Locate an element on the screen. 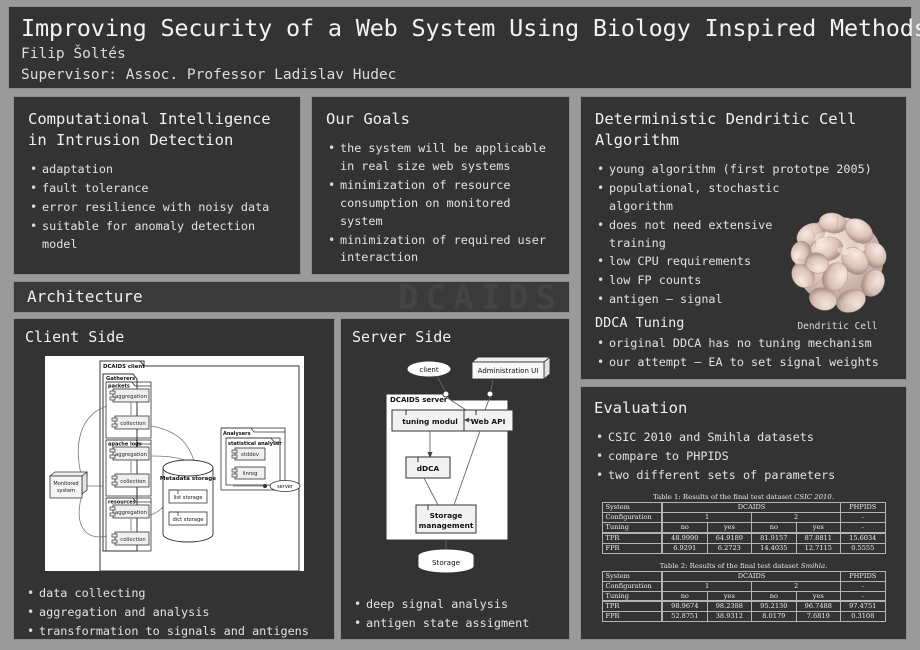 The width and height of the screenshot is (920, 650). list-item: transformation to signals and antigens is located at coordinates (174, 631).